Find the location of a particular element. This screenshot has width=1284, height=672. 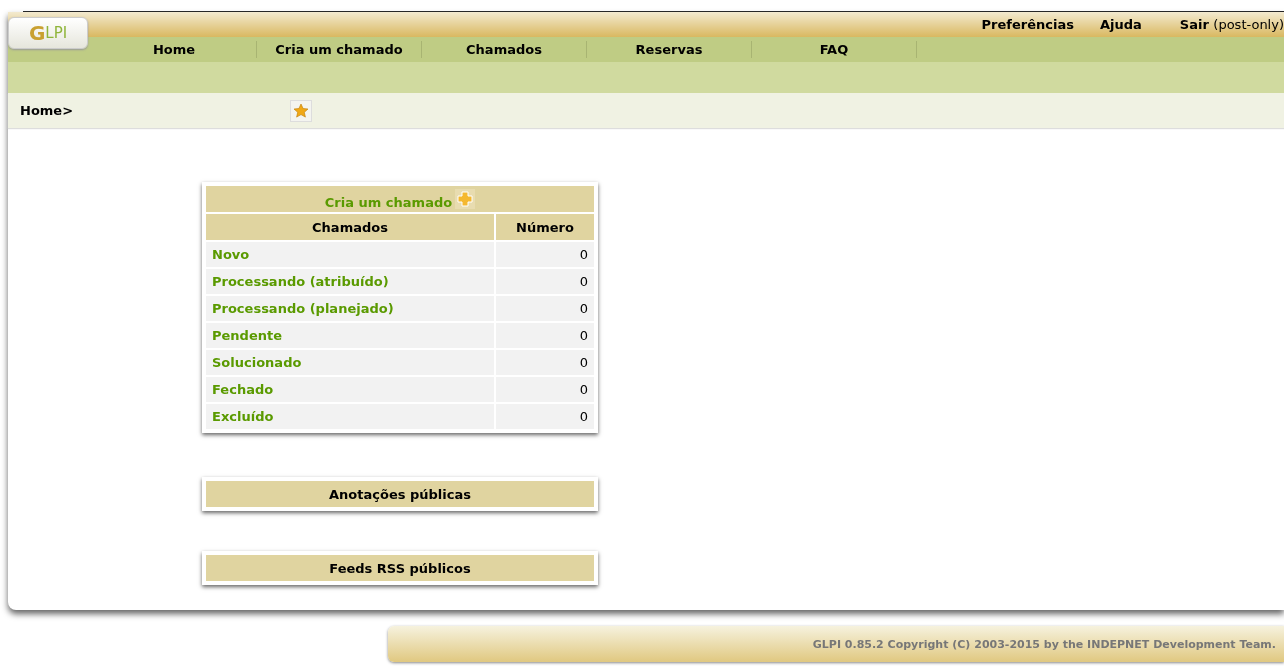

nav-tab: Chamados is located at coordinates (504, 49).